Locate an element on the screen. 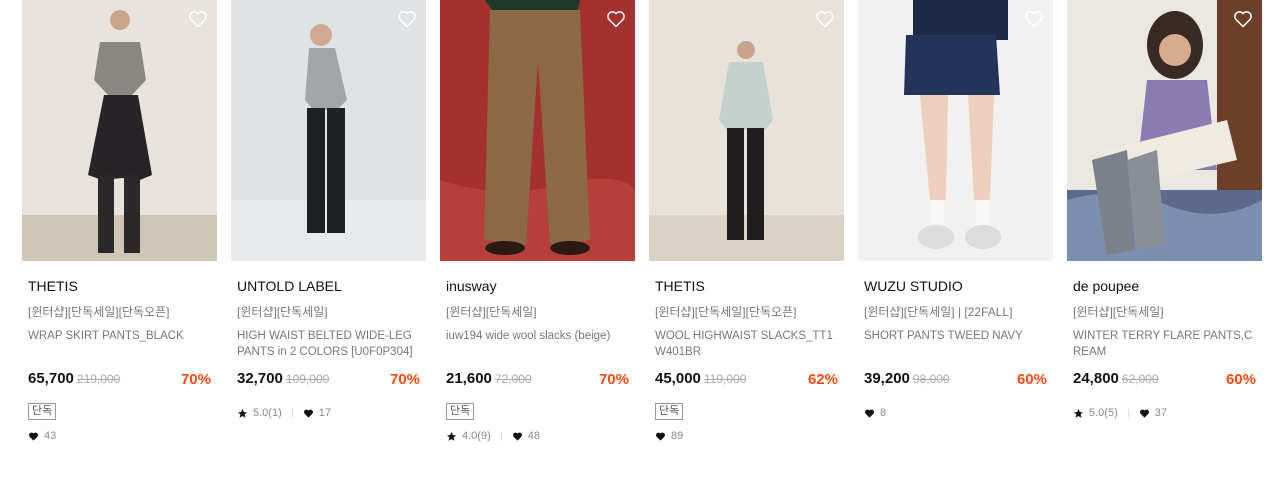  brand-name: inusway is located at coordinates (540, 286).